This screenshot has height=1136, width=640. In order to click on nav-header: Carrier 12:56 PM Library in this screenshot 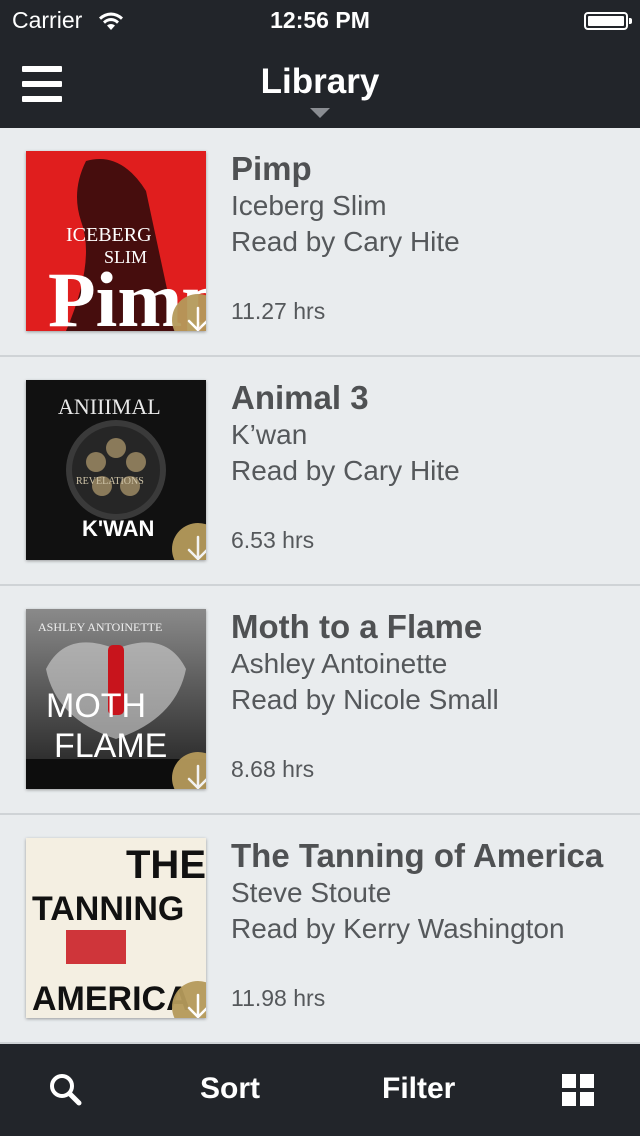, I will do `click(320, 64)`.